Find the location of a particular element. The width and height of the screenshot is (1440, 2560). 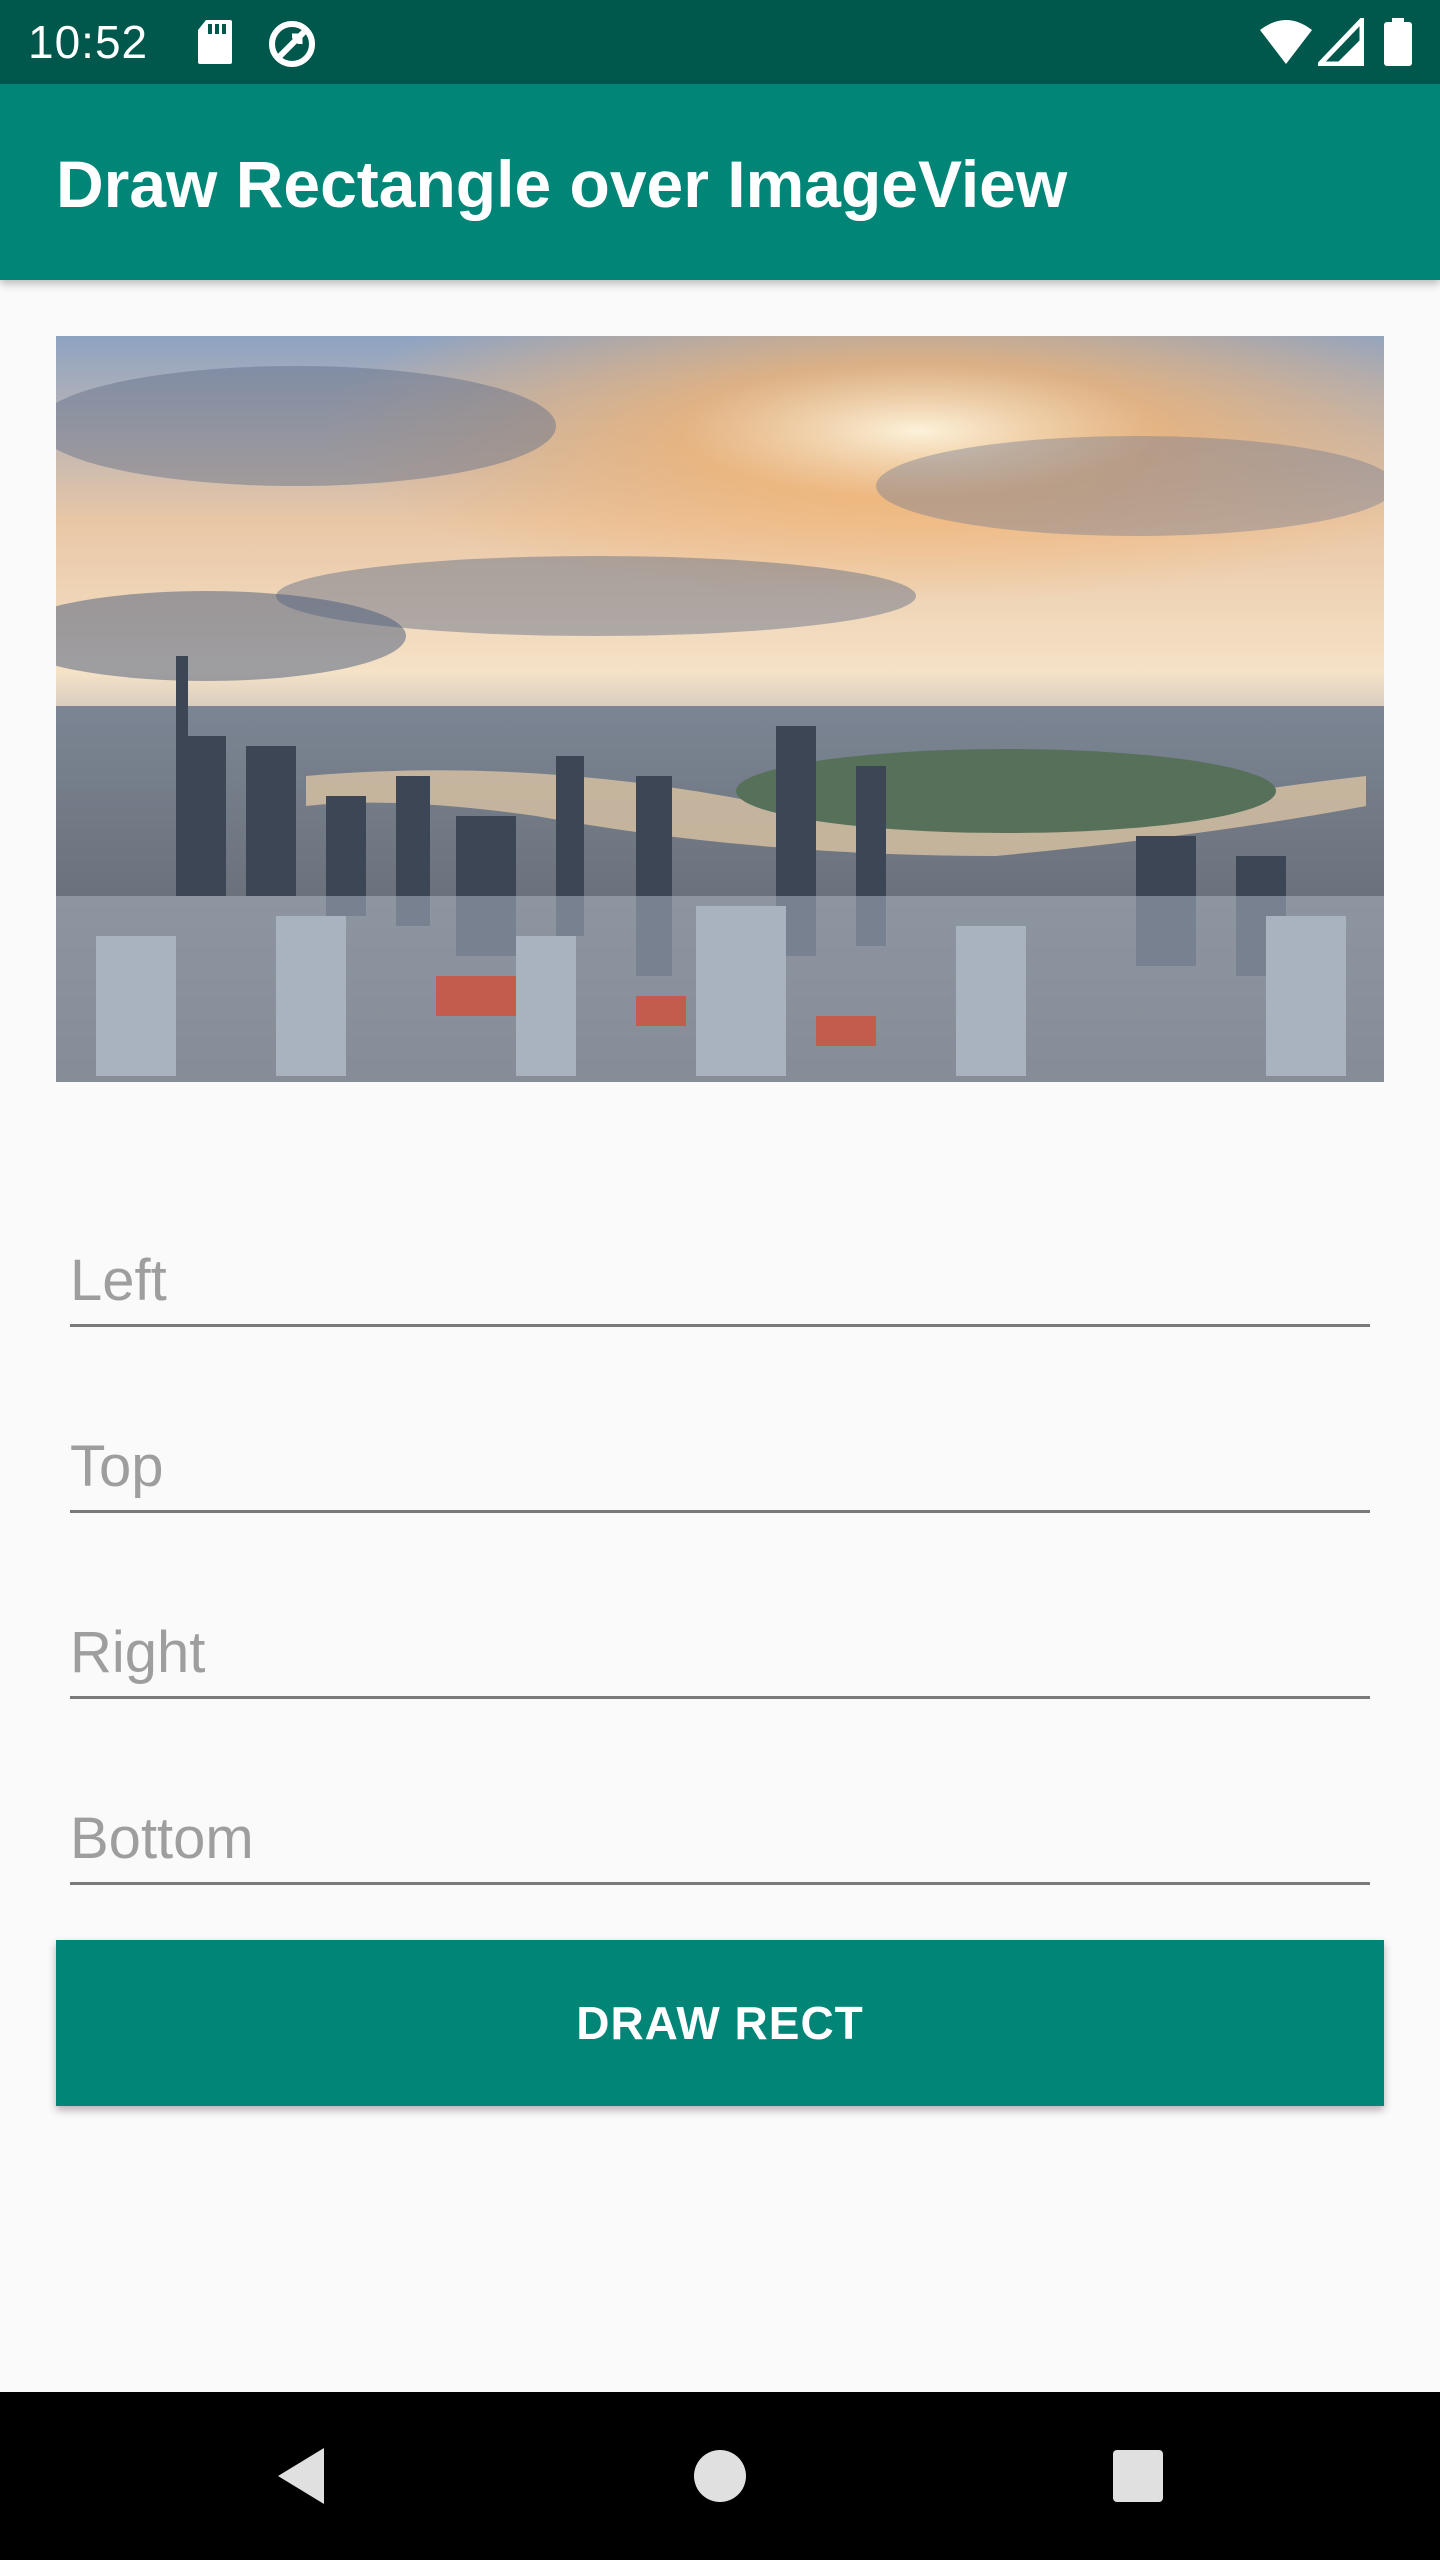

right-field is located at coordinates (720, 1642).